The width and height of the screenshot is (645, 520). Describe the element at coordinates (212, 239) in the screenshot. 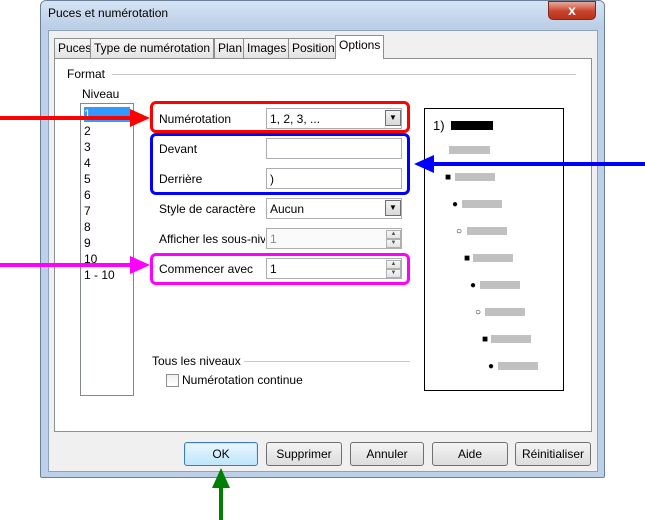

I see `afficher-sous-niveaux-label: Afficher les sous-niv` at that location.